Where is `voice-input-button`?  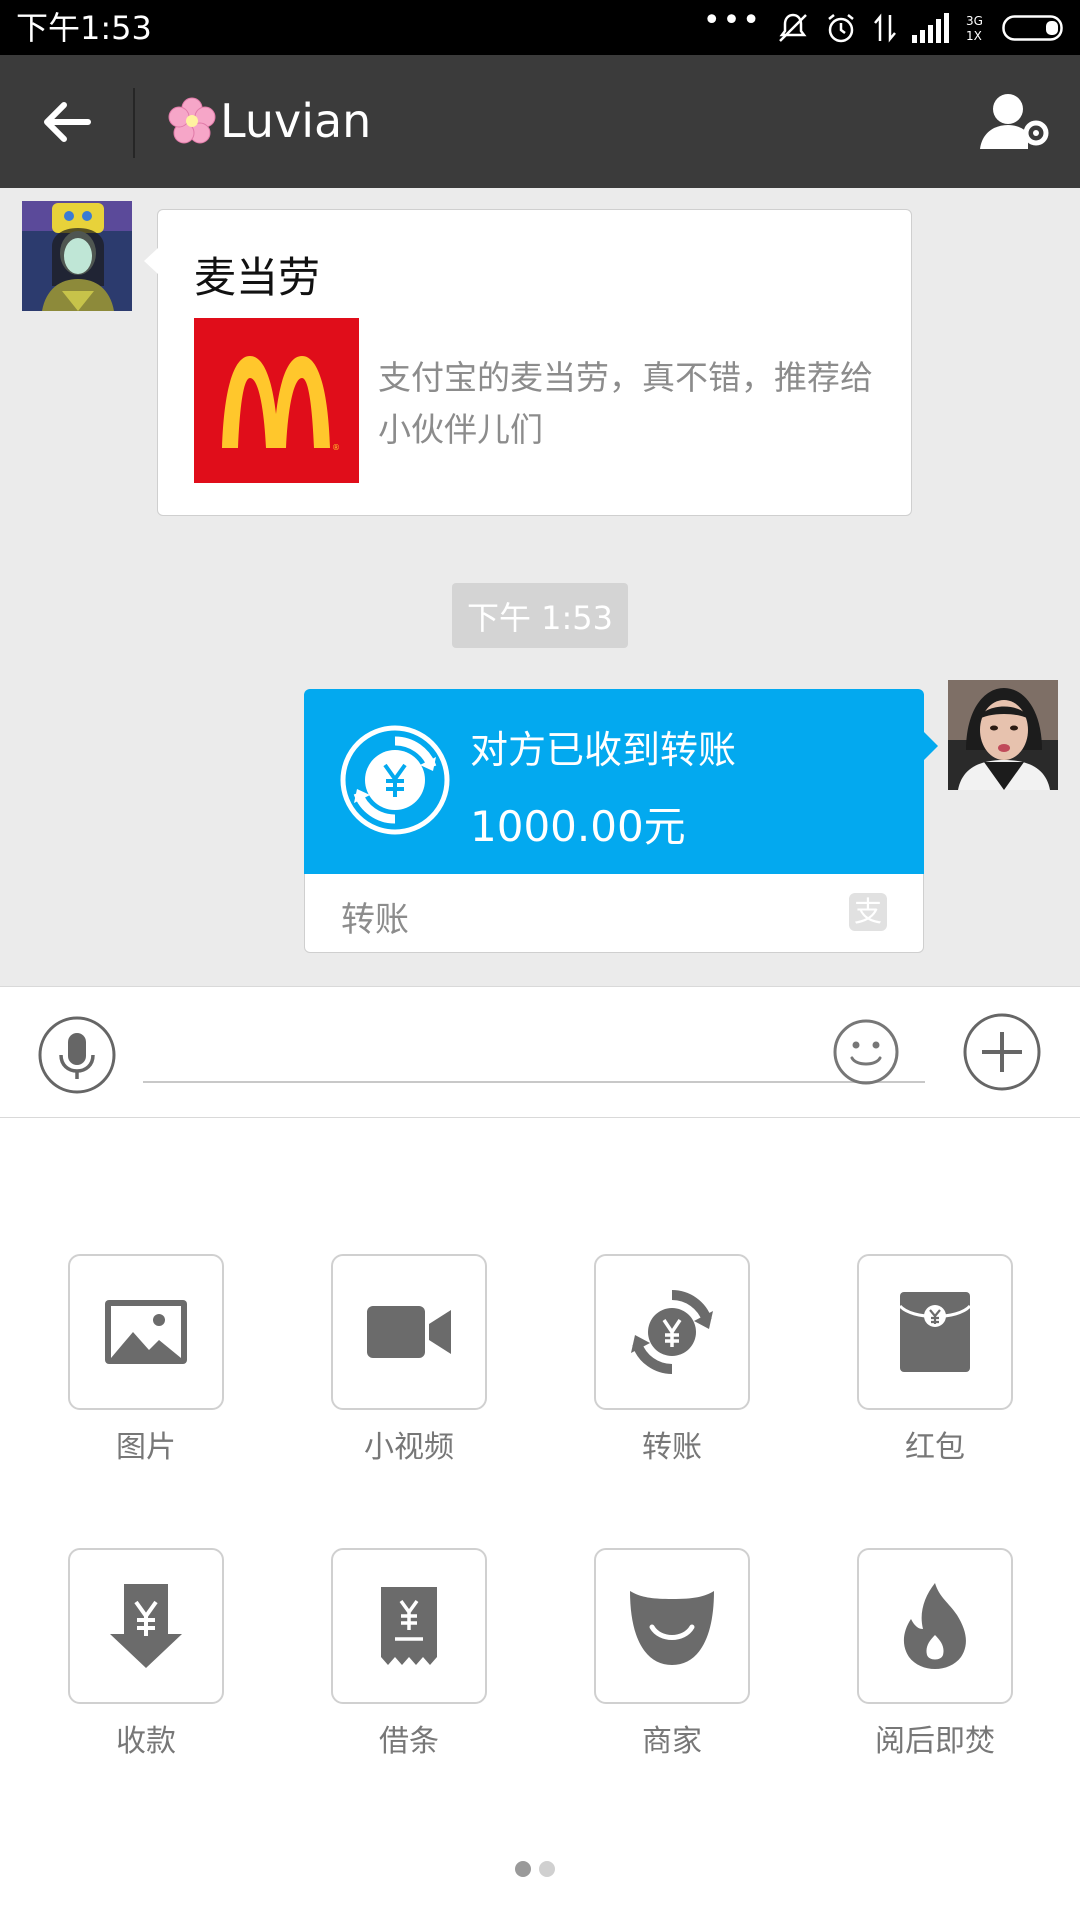 voice-input-button is located at coordinates (77, 1055).